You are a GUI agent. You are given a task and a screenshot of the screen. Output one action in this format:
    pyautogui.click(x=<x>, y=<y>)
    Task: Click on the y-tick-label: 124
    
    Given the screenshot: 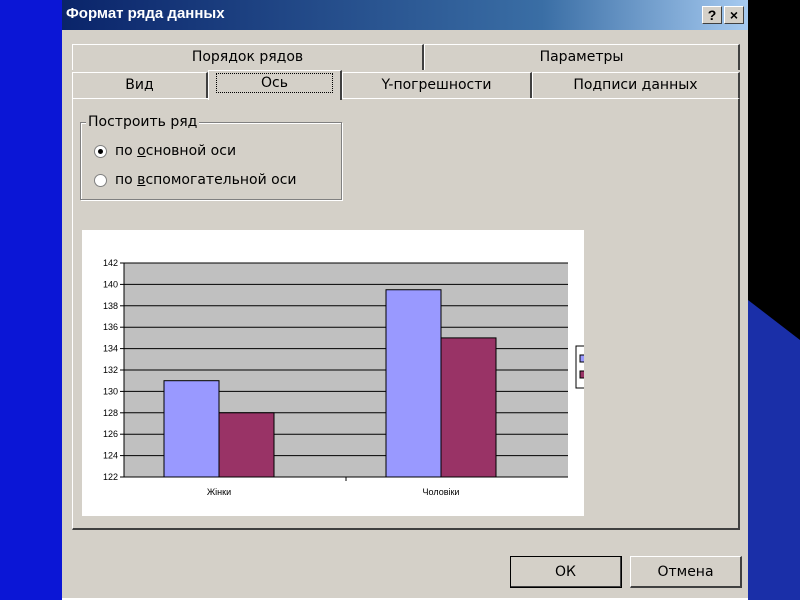 What is the action you would take?
    pyautogui.click(x=110, y=456)
    